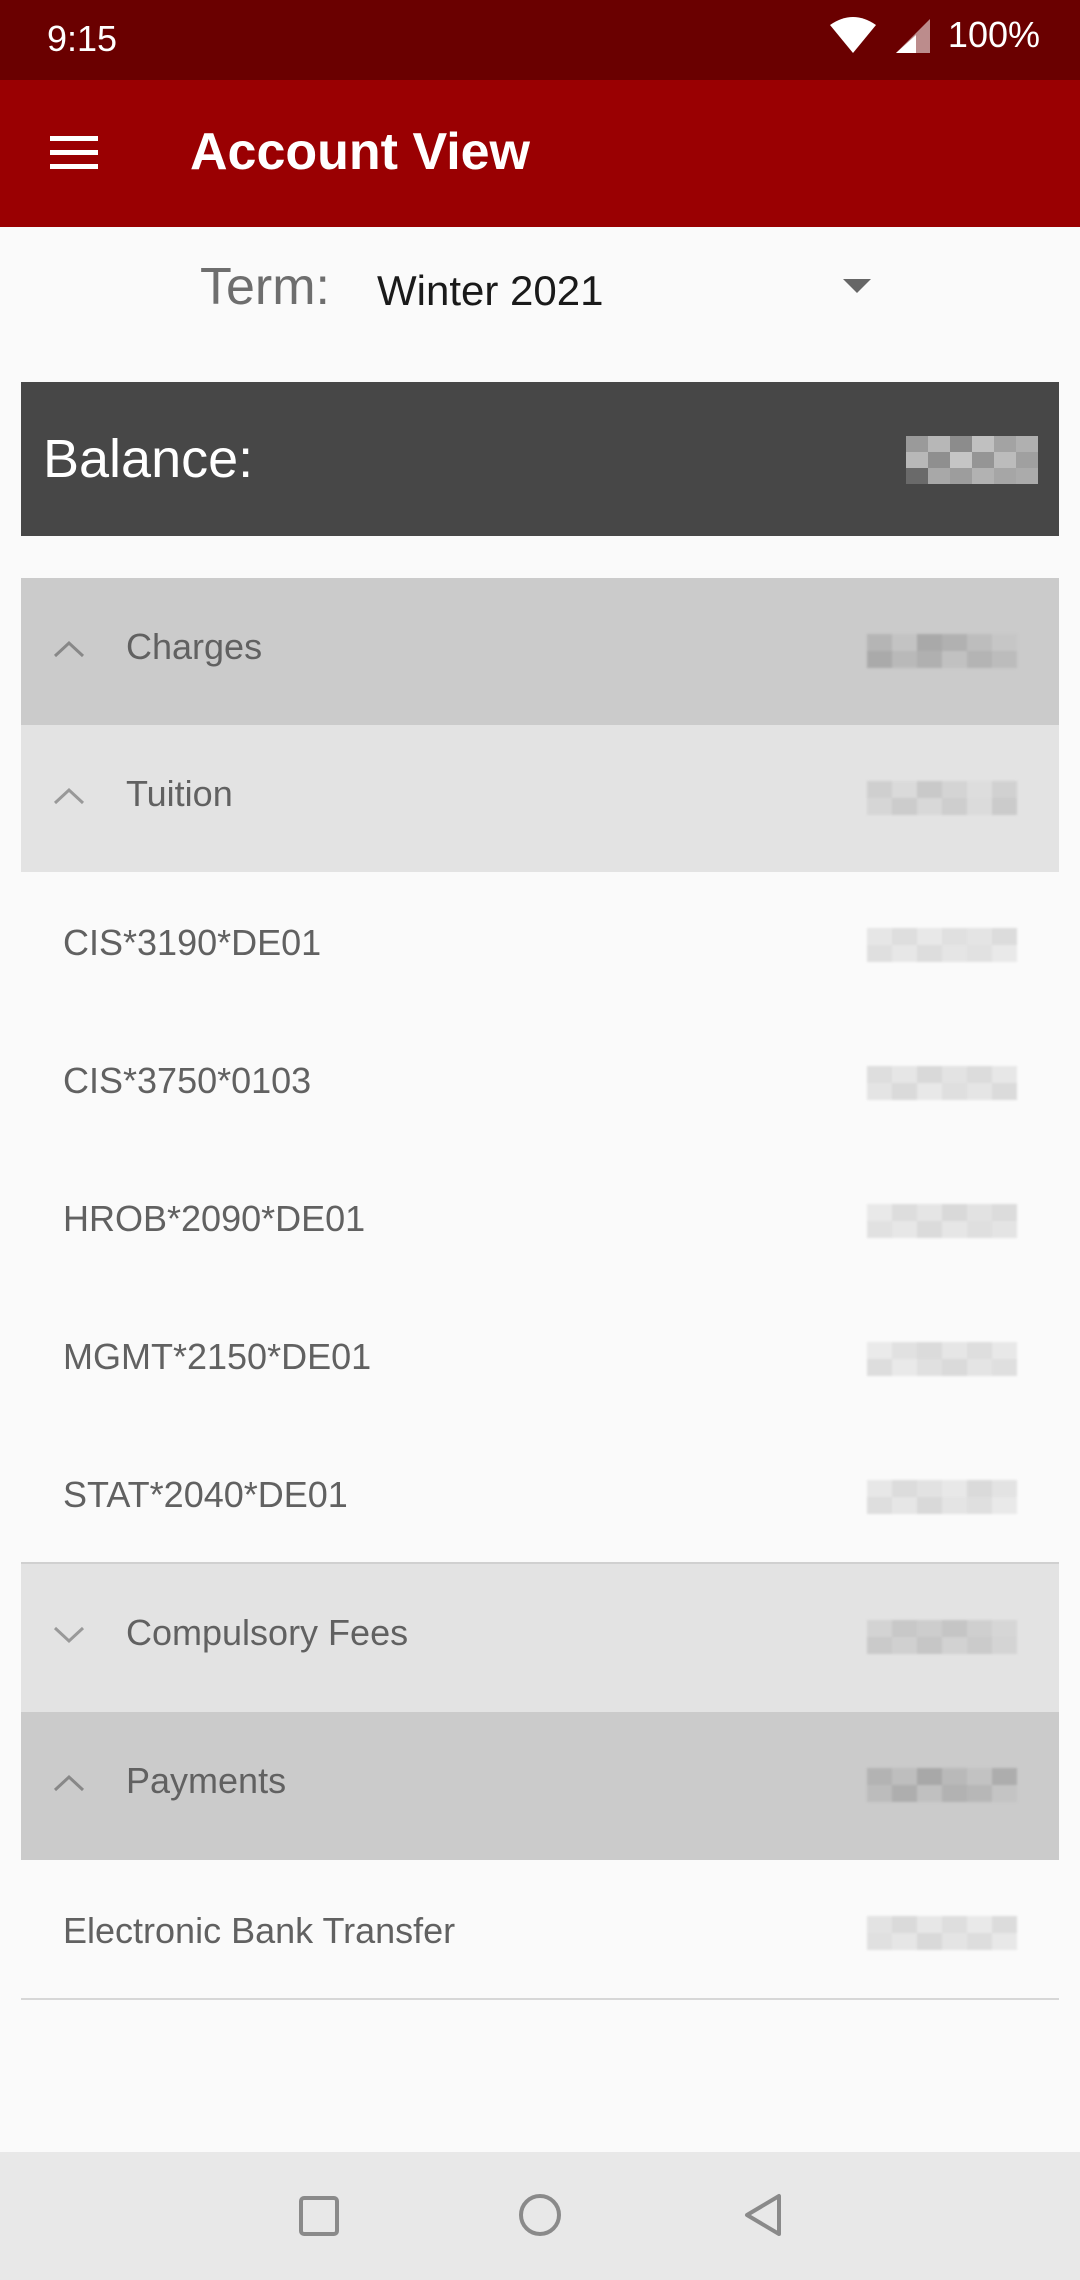 Image resolution: width=1080 pixels, height=2280 pixels. Describe the element at coordinates (360, 152) in the screenshot. I see `page-title: Account View` at that location.